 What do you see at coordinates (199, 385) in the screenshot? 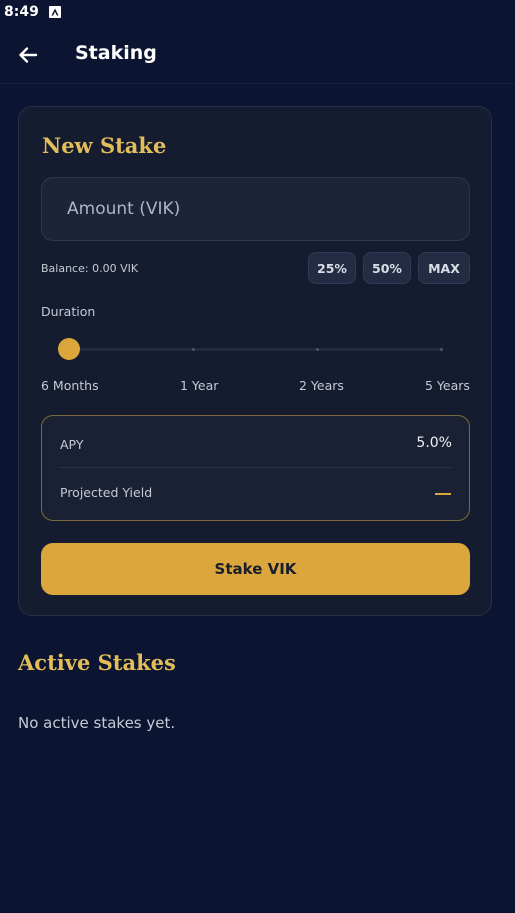
I see `duration-option-1-year: 1 Year` at bounding box center [199, 385].